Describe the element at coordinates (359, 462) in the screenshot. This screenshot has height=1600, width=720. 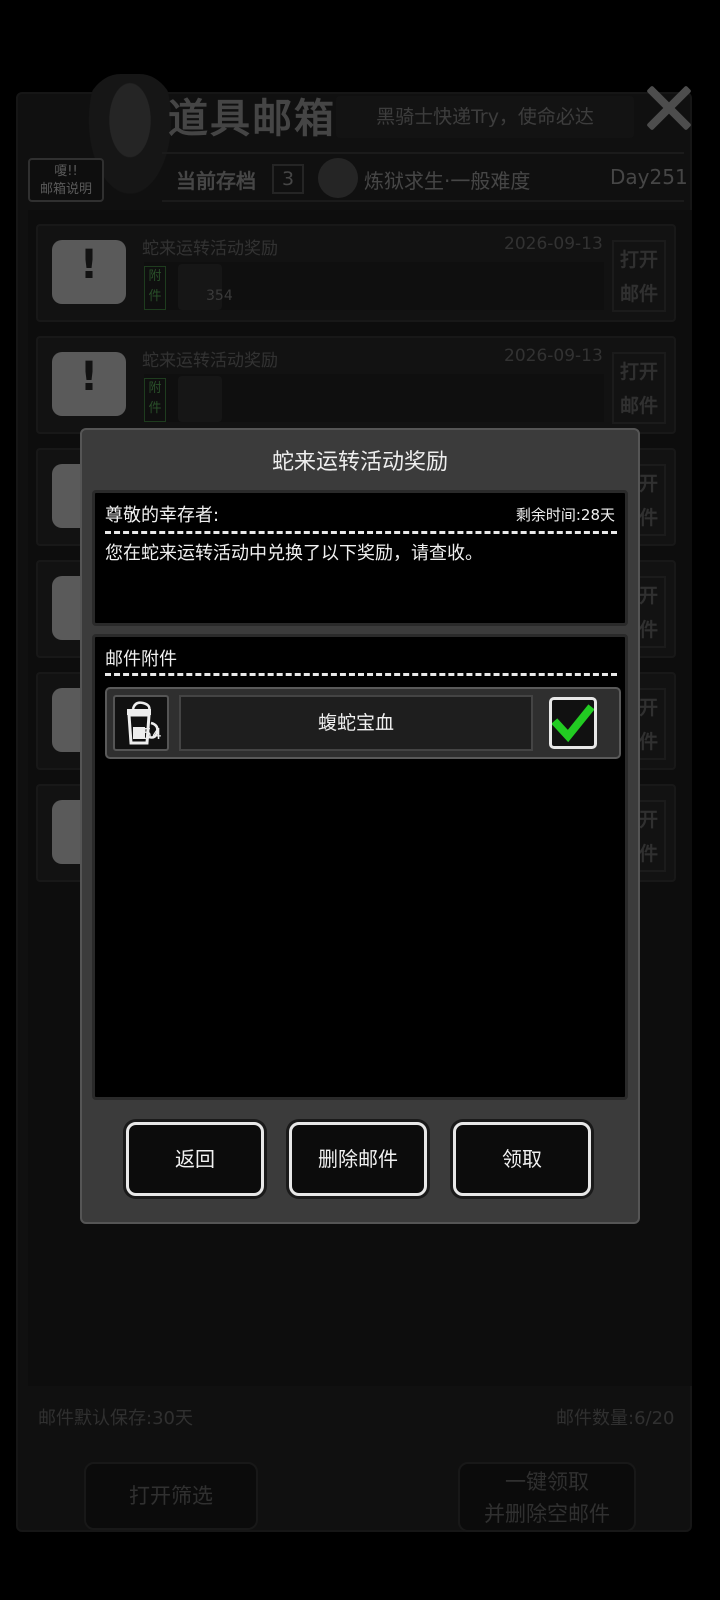
I see `dialog-title: 蛇来运转活动奖励` at that location.